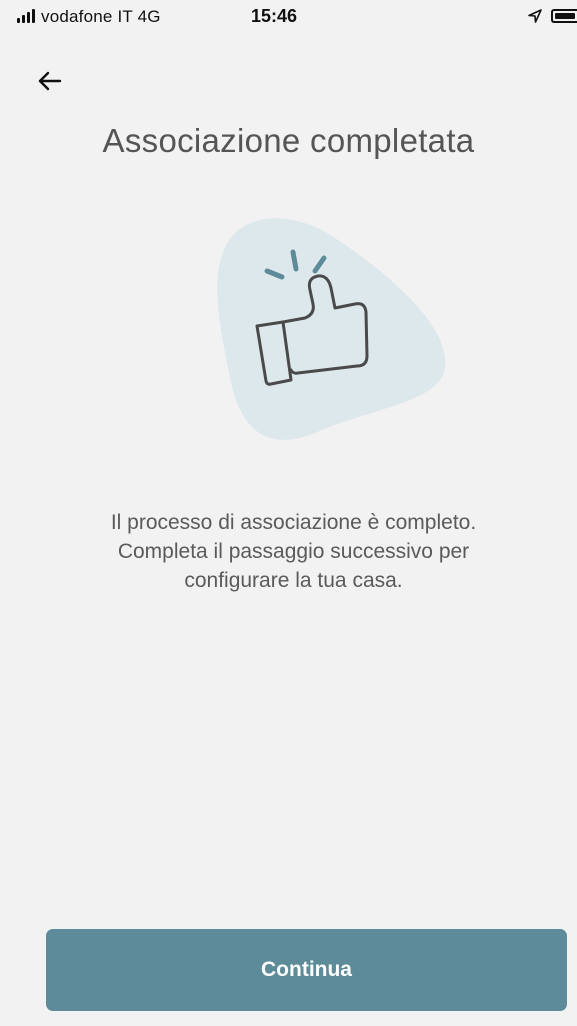 The image size is (577, 1026). What do you see at coordinates (535, 16) in the screenshot?
I see `location-icon` at bounding box center [535, 16].